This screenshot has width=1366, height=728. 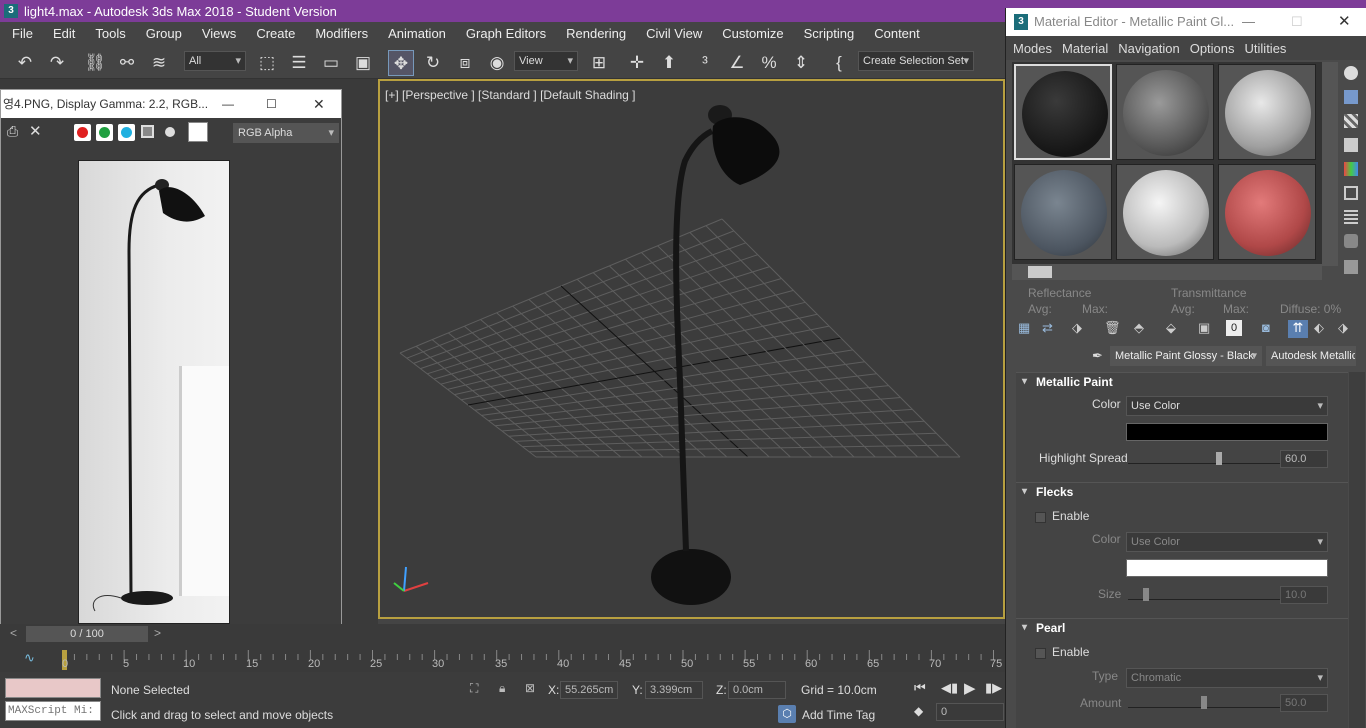 I want to click on curve-editor-icon: ∿, so click(x=29, y=658).